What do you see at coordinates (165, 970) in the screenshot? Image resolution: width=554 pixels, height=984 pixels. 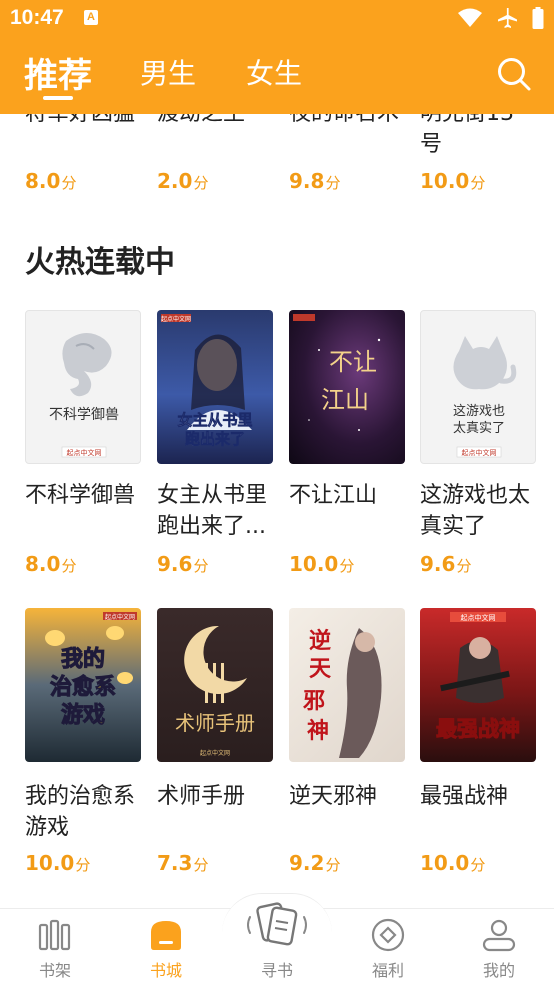 I see `nav-label: 书城` at bounding box center [165, 970].